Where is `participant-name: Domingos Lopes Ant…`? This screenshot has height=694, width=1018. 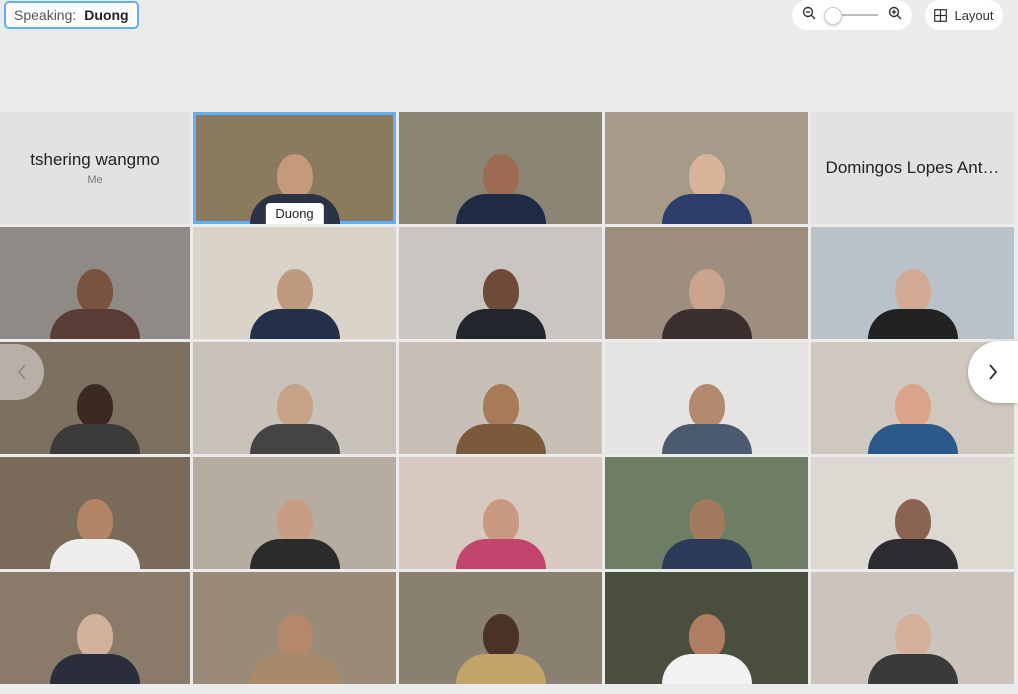 participant-name: Domingos Lopes Ant… is located at coordinates (912, 167).